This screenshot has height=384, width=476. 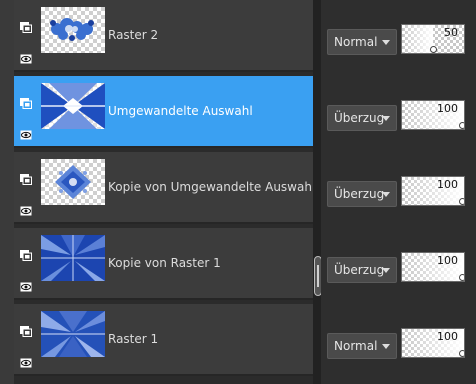 I want to click on layer-name: Raster 2, so click(x=133, y=35).